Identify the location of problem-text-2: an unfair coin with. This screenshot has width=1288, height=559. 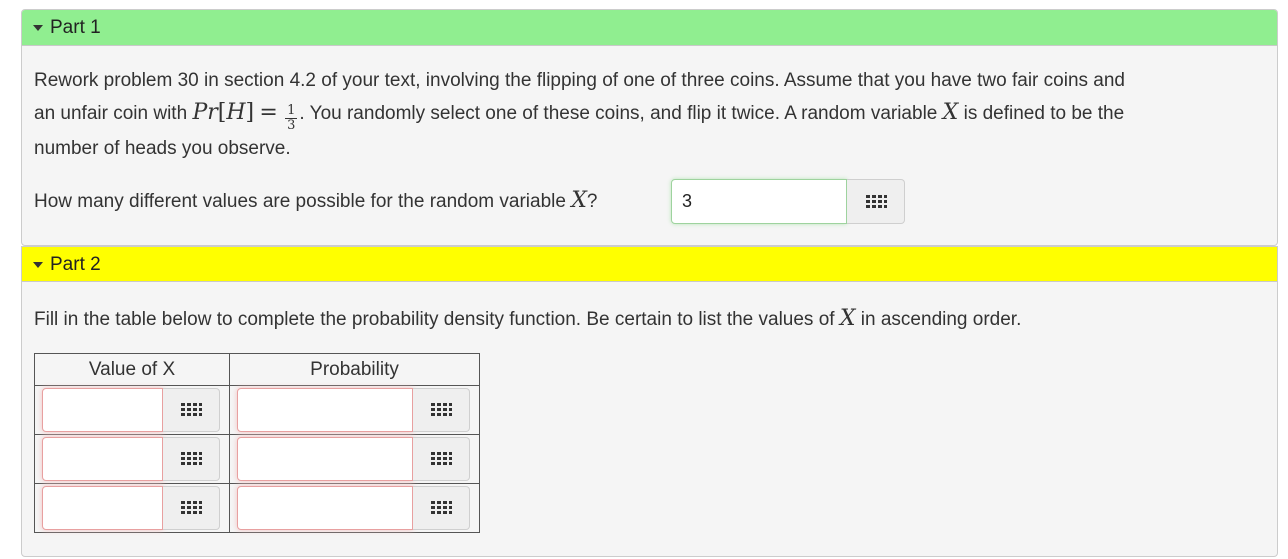
(111, 113).